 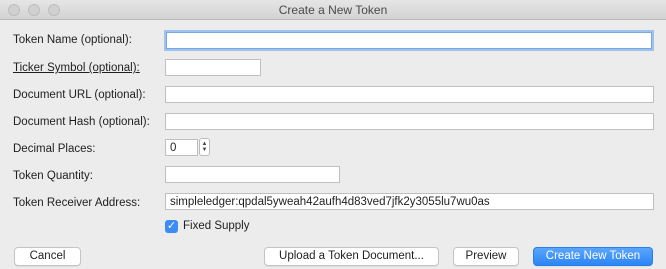 I want to click on decimal-places-label: Decimal Places:, so click(x=54, y=149).